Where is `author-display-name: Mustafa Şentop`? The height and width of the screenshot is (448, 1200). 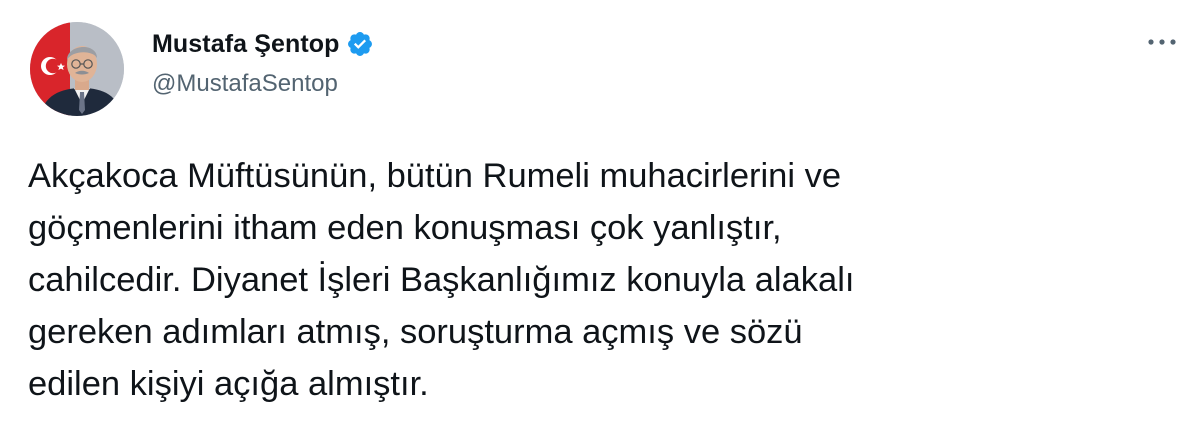
author-display-name: Mustafa Şentop is located at coordinates (246, 44).